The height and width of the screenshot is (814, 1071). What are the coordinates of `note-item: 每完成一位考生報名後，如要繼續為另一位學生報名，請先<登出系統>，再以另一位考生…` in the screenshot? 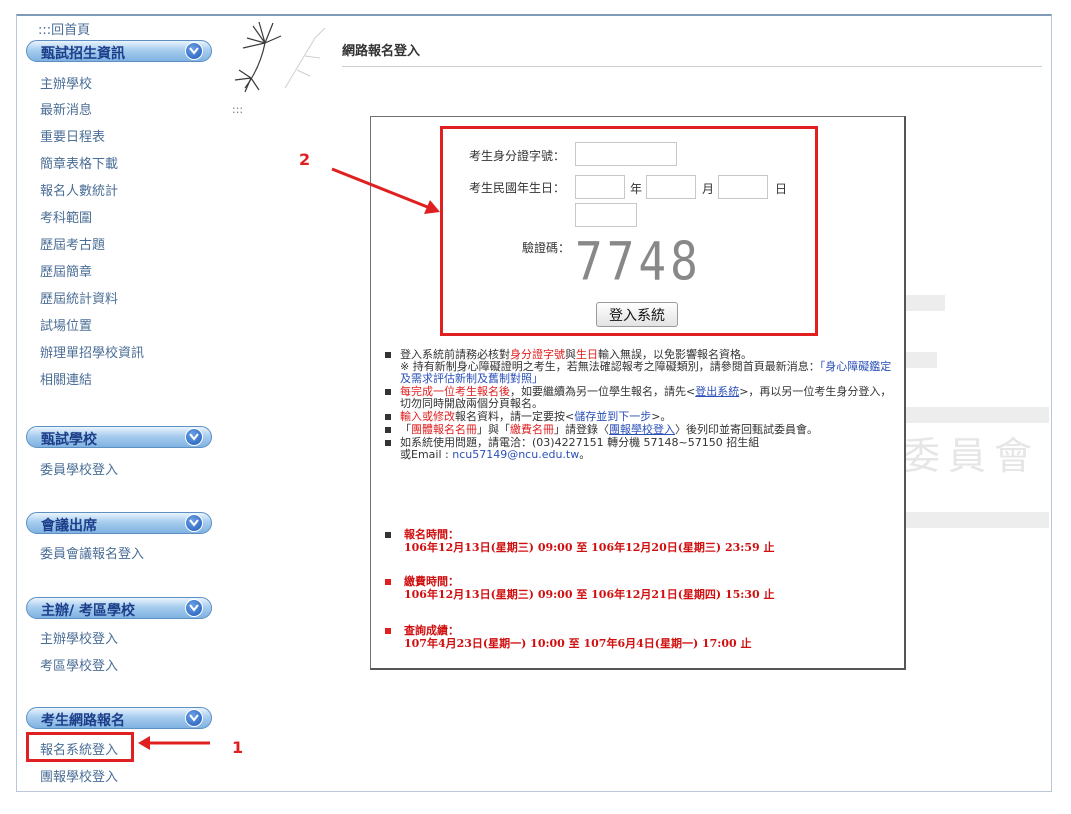 It's located at (640, 398).